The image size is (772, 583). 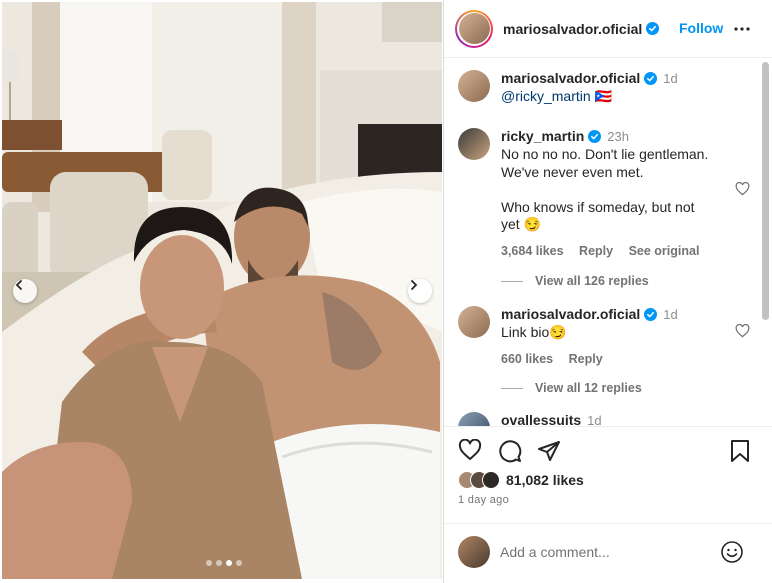 What do you see at coordinates (740, 451) in the screenshot?
I see `bookmark-icon` at bounding box center [740, 451].